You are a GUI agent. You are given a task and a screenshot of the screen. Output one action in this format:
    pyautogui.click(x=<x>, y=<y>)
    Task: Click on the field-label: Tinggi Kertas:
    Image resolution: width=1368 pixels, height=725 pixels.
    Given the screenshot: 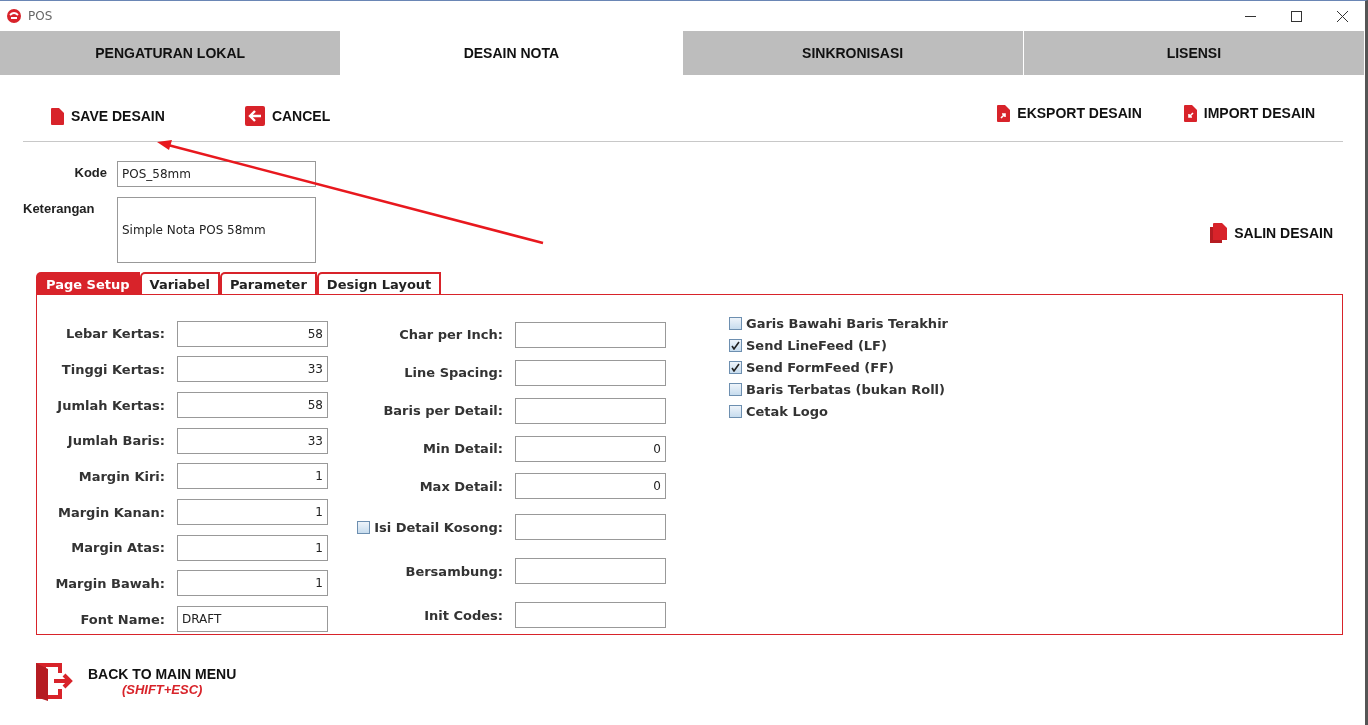 What is the action you would take?
    pyautogui.click(x=113, y=369)
    